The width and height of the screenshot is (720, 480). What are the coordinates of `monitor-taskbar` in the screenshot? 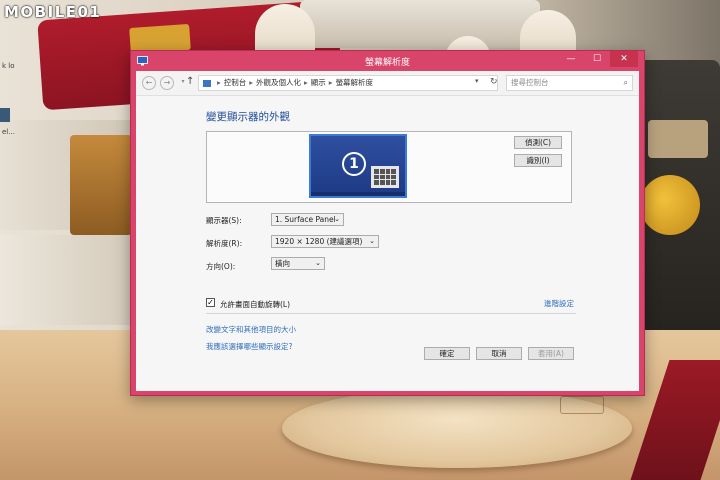 It's located at (358, 194).